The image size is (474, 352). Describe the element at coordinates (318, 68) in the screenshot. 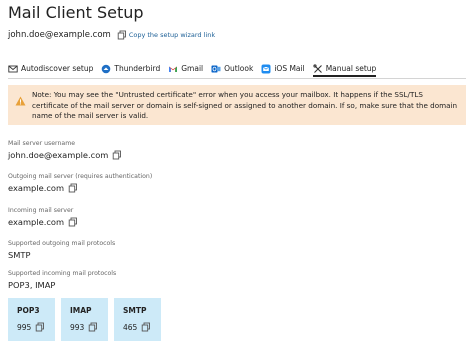

I see `tools-icon` at that location.